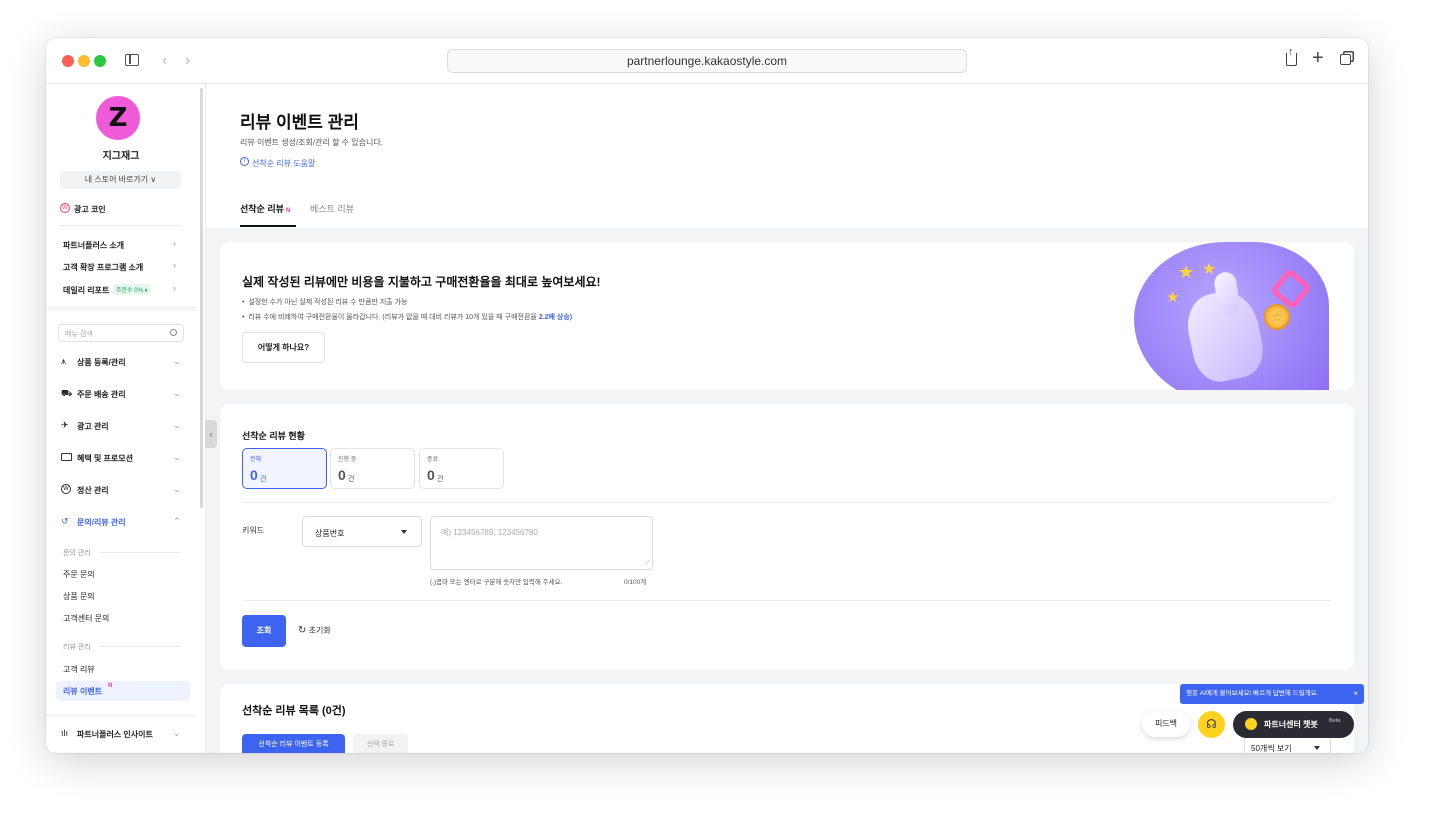 The width and height of the screenshot is (1429, 819). Describe the element at coordinates (461, 468) in the screenshot. I see `status-ended-card: 종료 0 건` at that location.